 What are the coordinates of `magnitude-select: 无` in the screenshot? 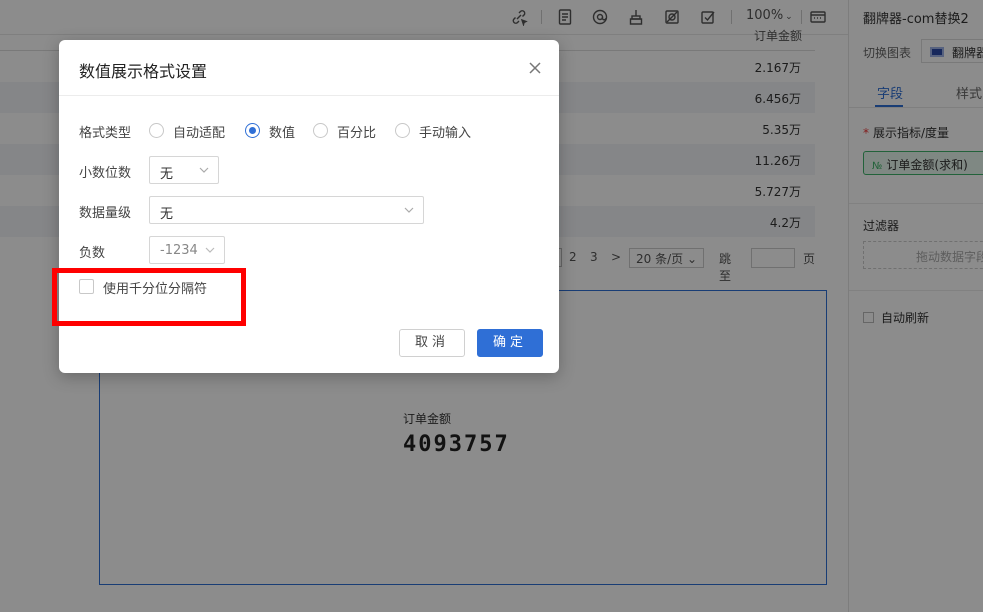 It's located at (286, 210).